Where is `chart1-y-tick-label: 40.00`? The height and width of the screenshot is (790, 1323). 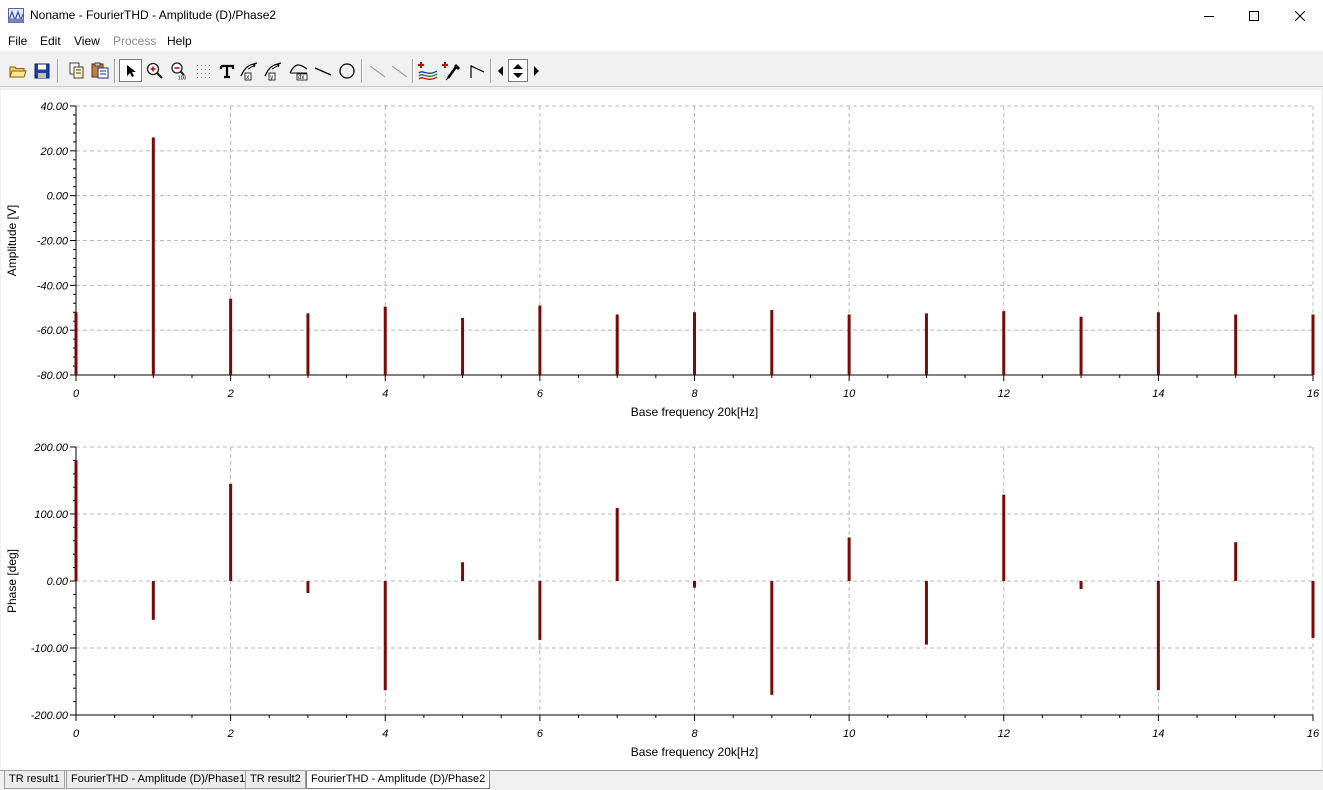 chart1-y-tick-label: 40.00 is located at coordinates (54, 107).